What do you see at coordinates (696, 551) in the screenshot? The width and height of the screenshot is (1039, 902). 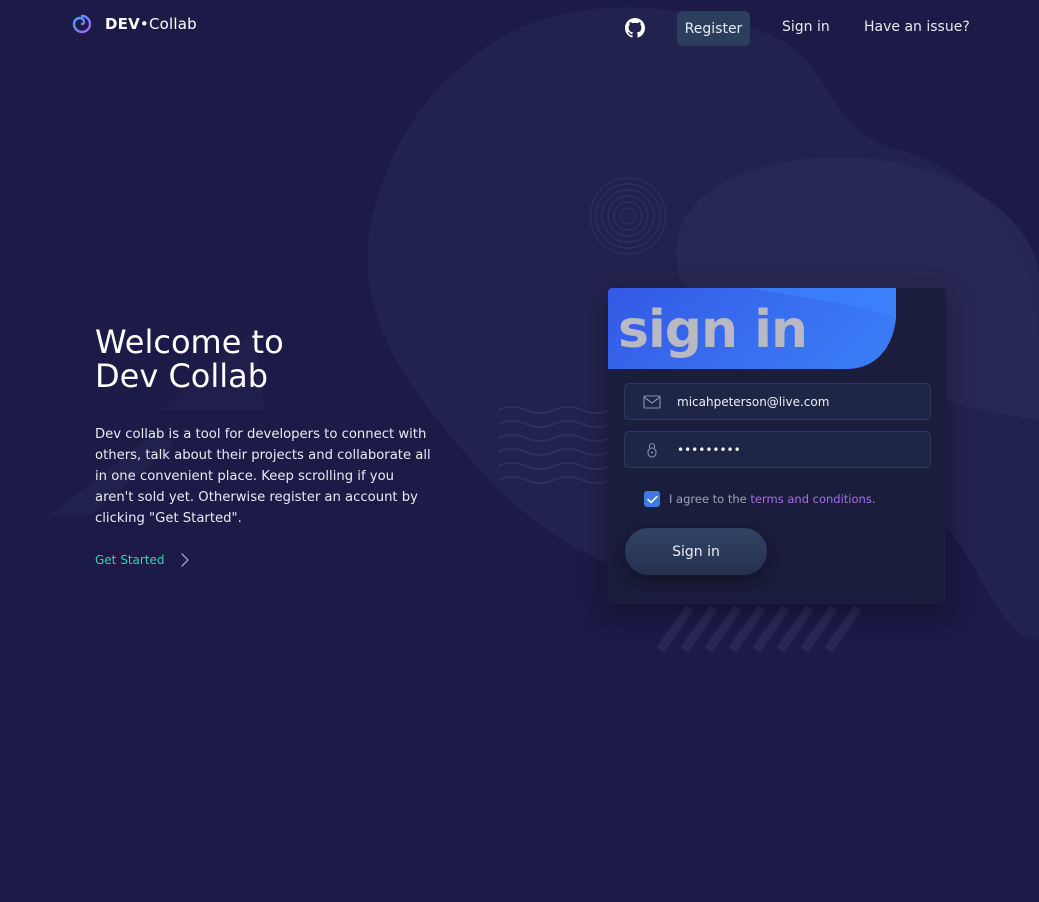 I see `sign-in-button: Sign in` at bounding box center [696, 551].